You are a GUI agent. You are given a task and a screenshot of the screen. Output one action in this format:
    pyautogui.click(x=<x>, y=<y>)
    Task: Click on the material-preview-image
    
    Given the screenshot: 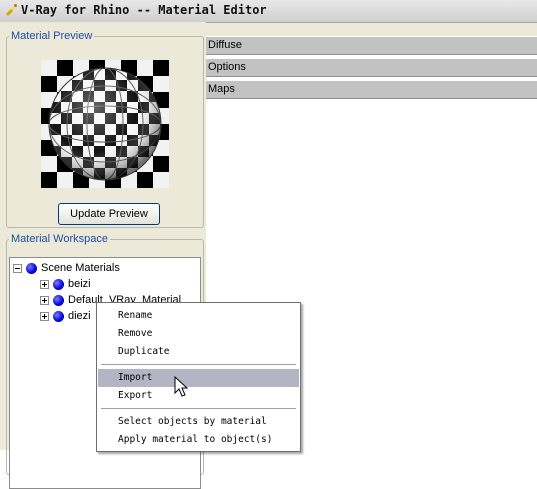 What is the action you would take?
    pyautogui.click(x=105, y=124)
    